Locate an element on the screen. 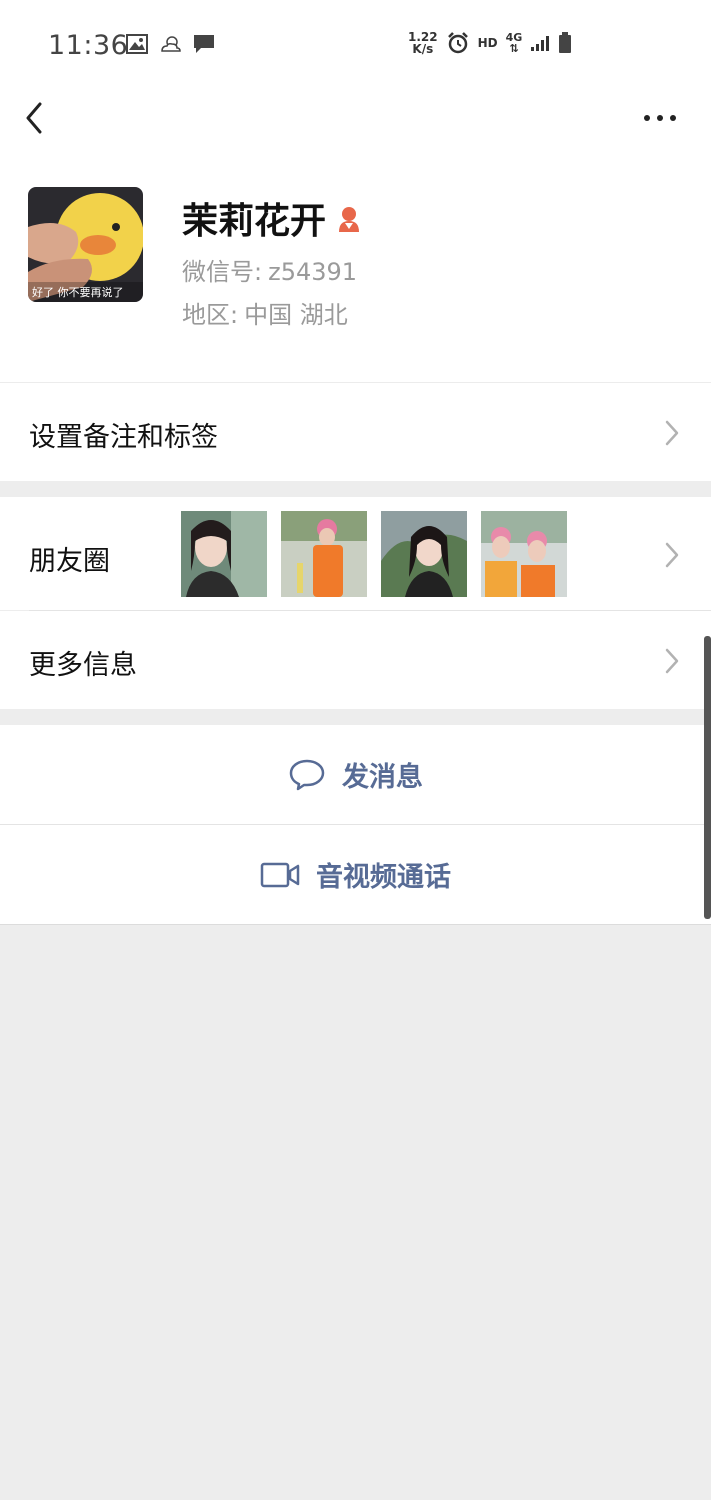 This screenshot has height=1500, width=711. video-camera-icon is located at coordinates (280, 874).